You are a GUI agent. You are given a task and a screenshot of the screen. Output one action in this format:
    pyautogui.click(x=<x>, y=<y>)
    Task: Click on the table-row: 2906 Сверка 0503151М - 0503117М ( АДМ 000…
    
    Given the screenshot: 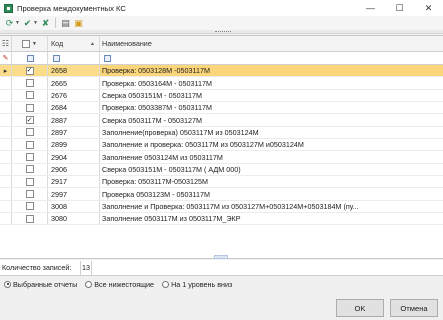 What is the action you would take?
    pyautogui.click(x=221, y=170)
    